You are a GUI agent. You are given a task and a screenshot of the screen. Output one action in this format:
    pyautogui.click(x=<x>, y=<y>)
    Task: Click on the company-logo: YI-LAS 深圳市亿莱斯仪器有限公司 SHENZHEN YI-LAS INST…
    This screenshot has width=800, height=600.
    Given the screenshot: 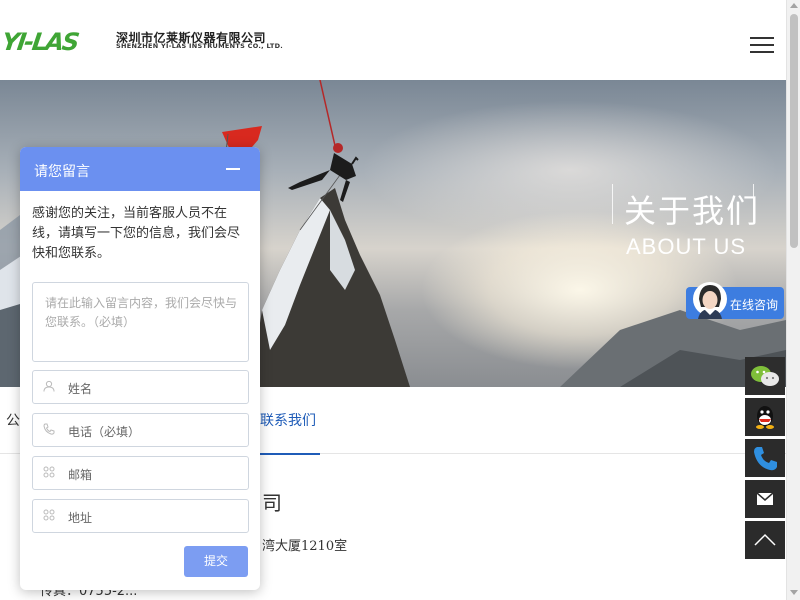 What is the action you would take?
    pyautogui.click(x=142, y=41)
    